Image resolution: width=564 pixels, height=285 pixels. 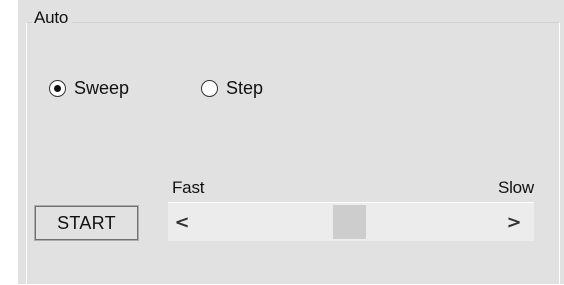 I want to click on step-radio: Step, so click(x=232, y=88).